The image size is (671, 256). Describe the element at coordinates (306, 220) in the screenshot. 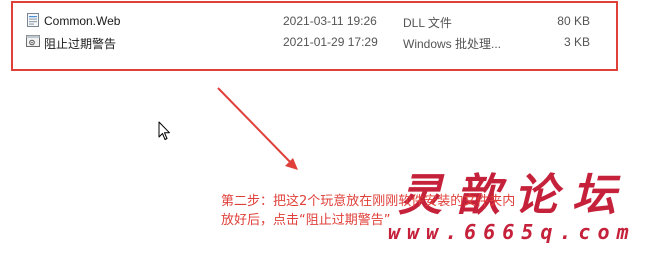

I see `annotation-line-2: 放好后，点击“阻止过期警告”` at that location.